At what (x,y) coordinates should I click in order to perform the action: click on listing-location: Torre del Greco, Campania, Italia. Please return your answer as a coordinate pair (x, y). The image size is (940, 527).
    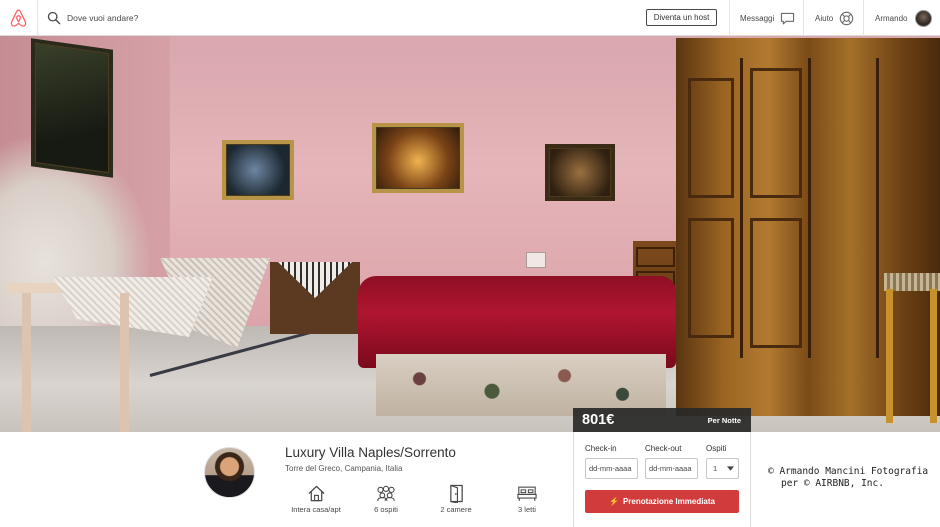
    Looking at the image, I should click on (343, 468).